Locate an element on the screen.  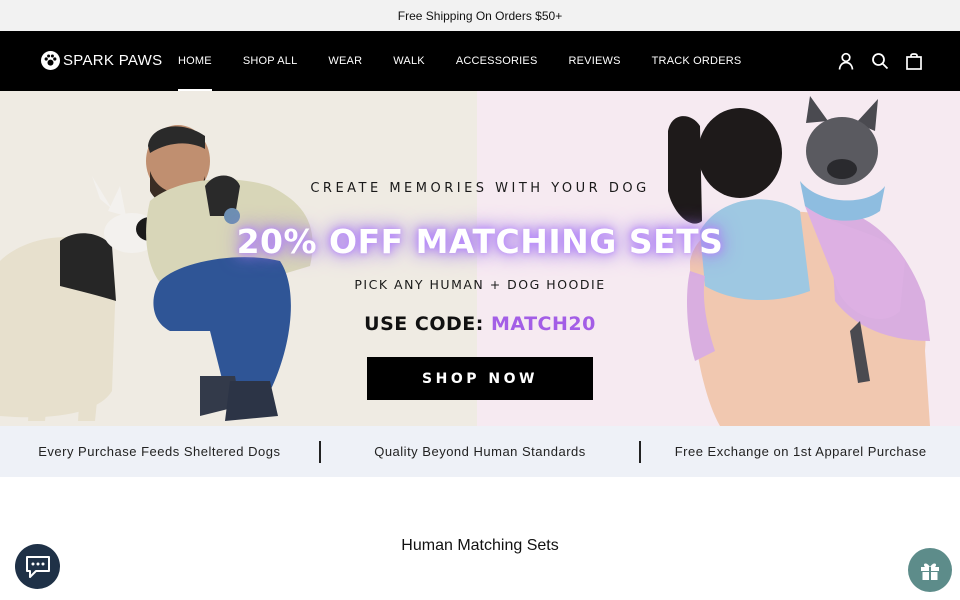
promo-code-prefix: USE CODE: is located at coordinates (427, 324).